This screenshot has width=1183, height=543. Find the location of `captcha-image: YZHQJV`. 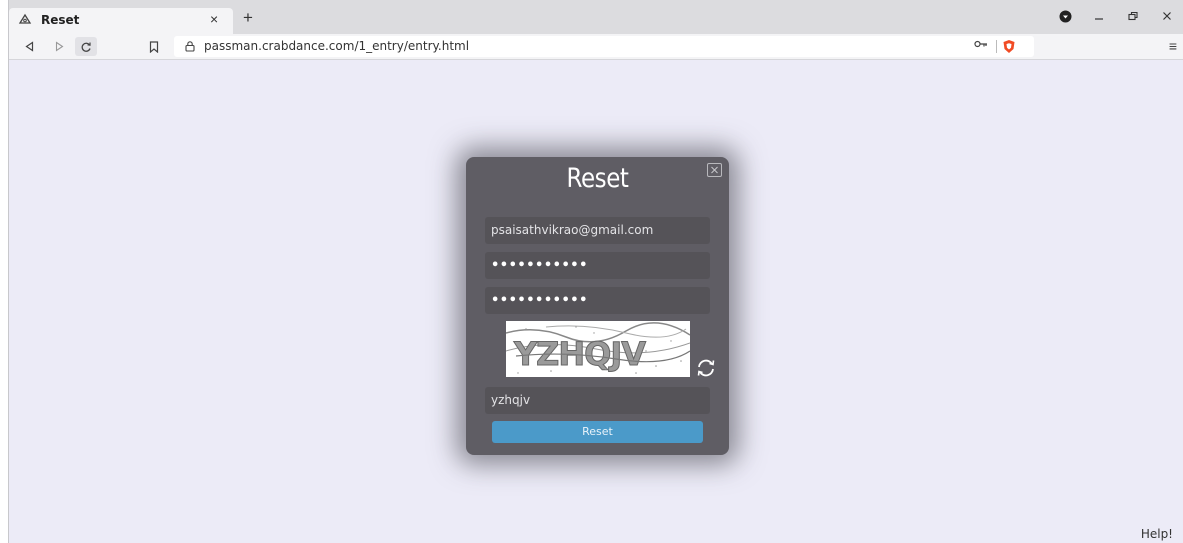

captcha-image: YZHQJV is located at coordinates (598, 349).